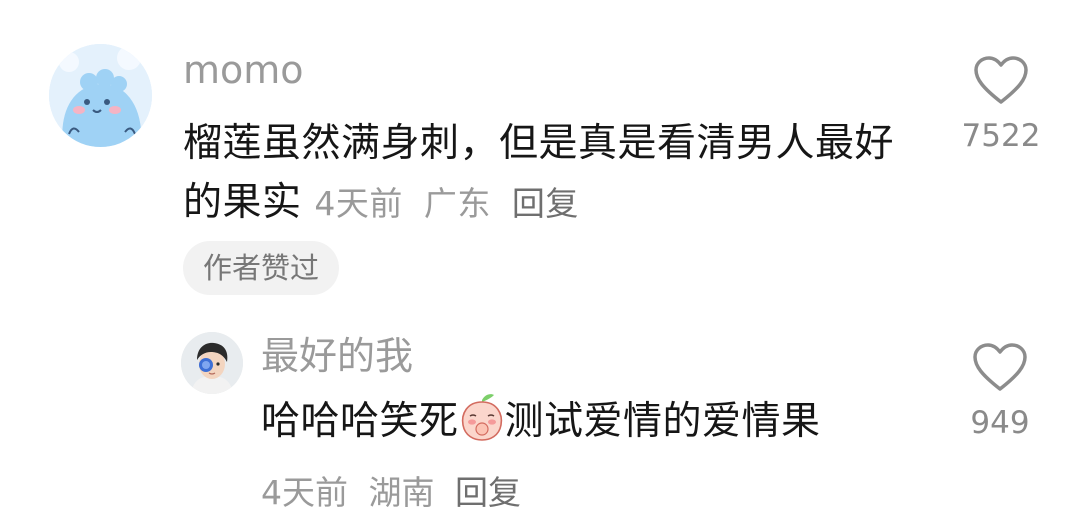 The width and height of the screenshot is (1080, 520). Describe the element at coordinates (1001, 136) in the screenshot. I see `like-count: 7522` at that location.